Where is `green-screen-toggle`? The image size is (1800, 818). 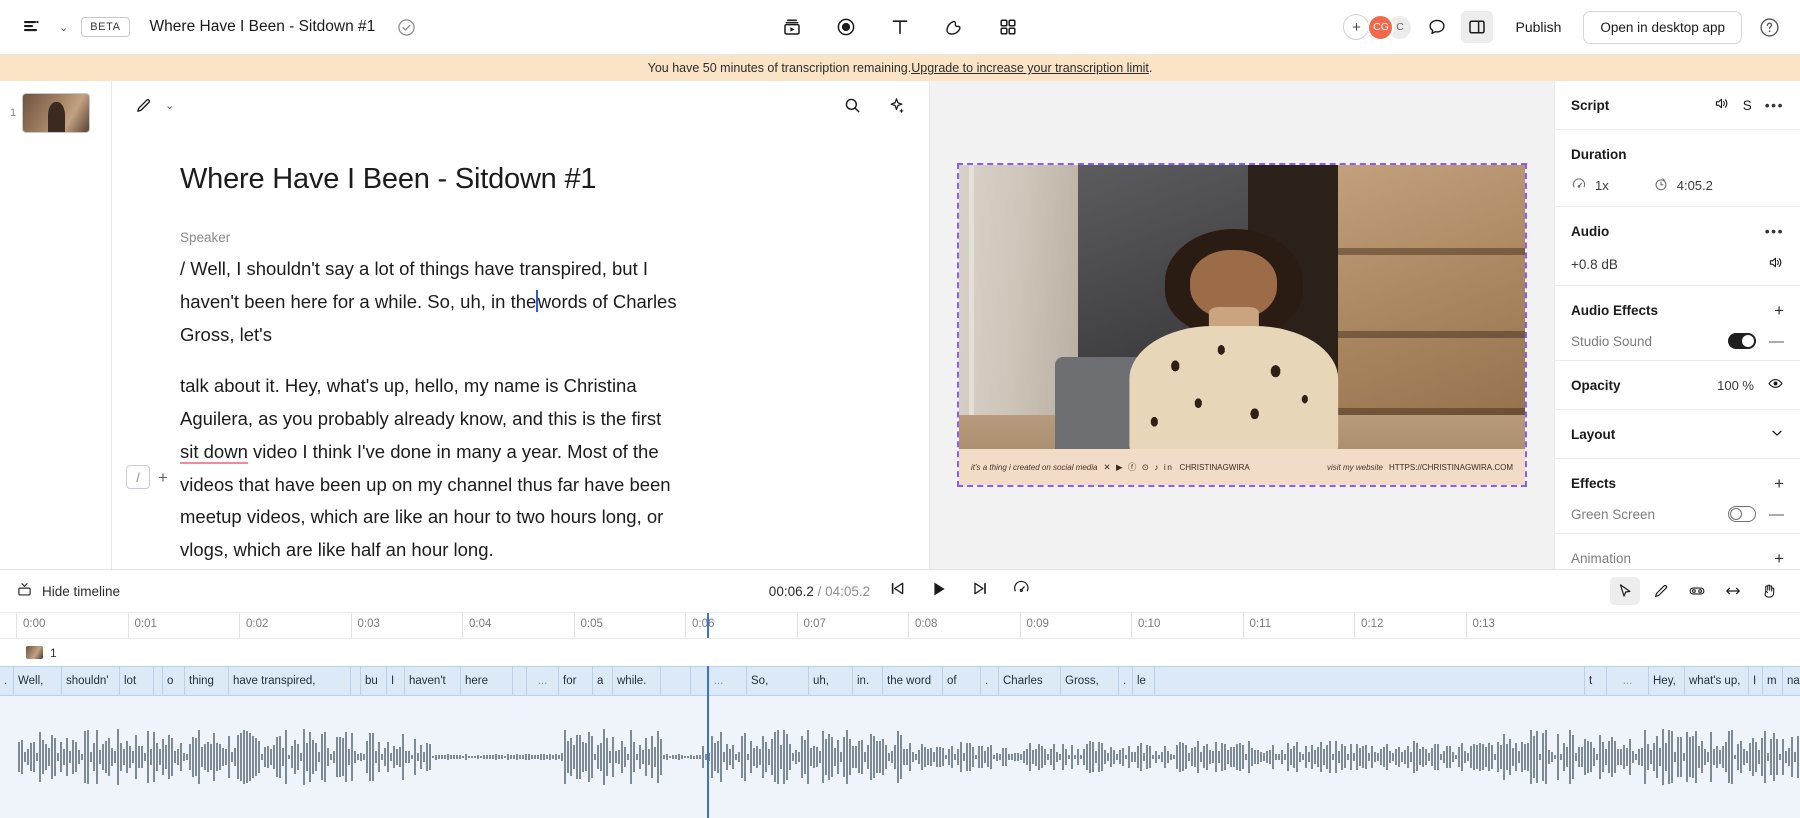
green-screen-toggle is located at coordinates (1742, 514).